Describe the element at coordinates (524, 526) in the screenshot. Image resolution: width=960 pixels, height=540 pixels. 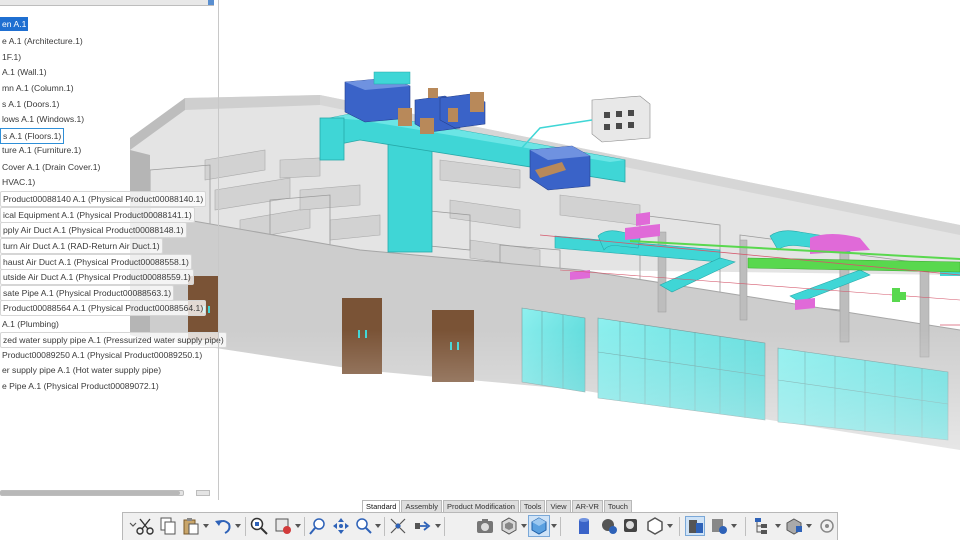
I see `render-dropdown-icon` at that location.